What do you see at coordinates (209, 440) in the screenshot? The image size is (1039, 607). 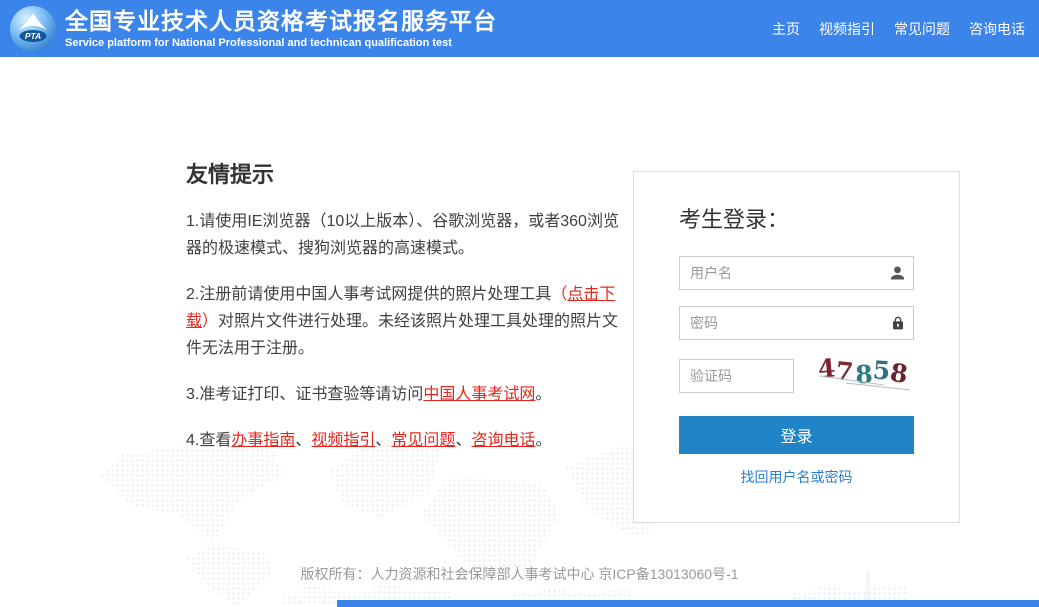 I see `tip-4-pre: 4.查看` at bounding box center [209, 440].